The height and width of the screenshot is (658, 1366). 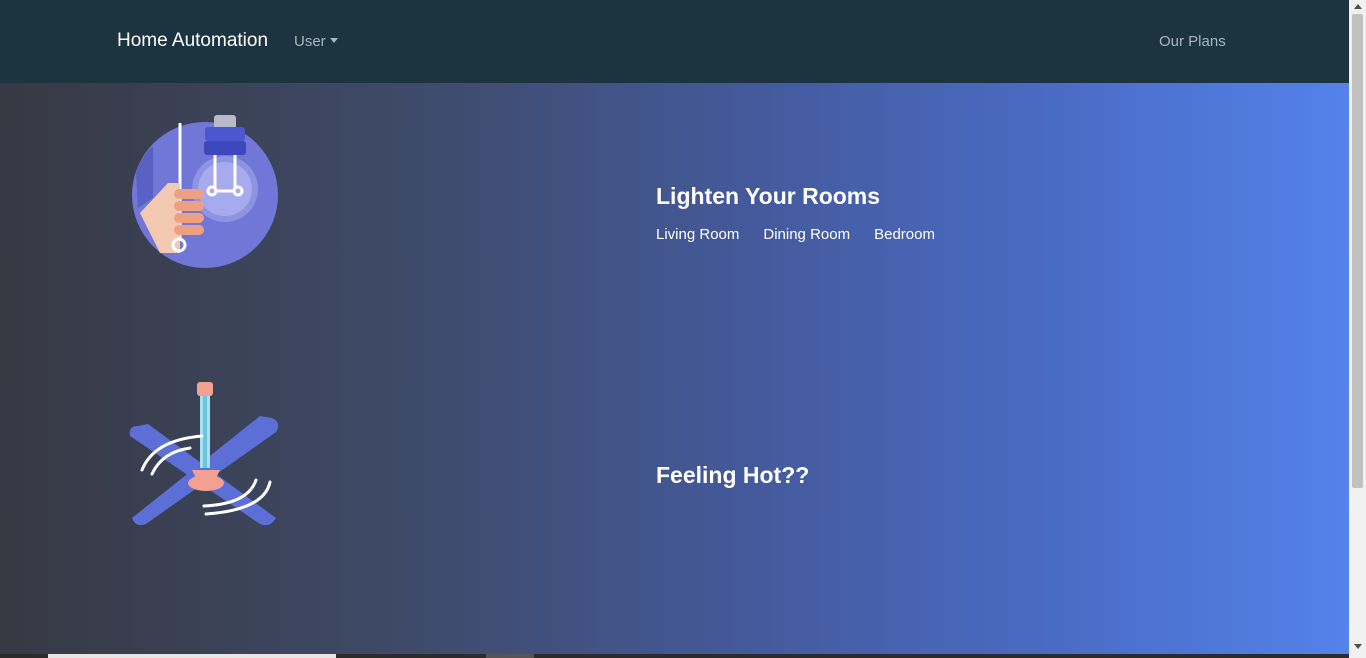 What do you see at coordinates (510, 656) in the screenshot?
I see `horizontal-scrollbar-marker` at bounding box center [510, 656].